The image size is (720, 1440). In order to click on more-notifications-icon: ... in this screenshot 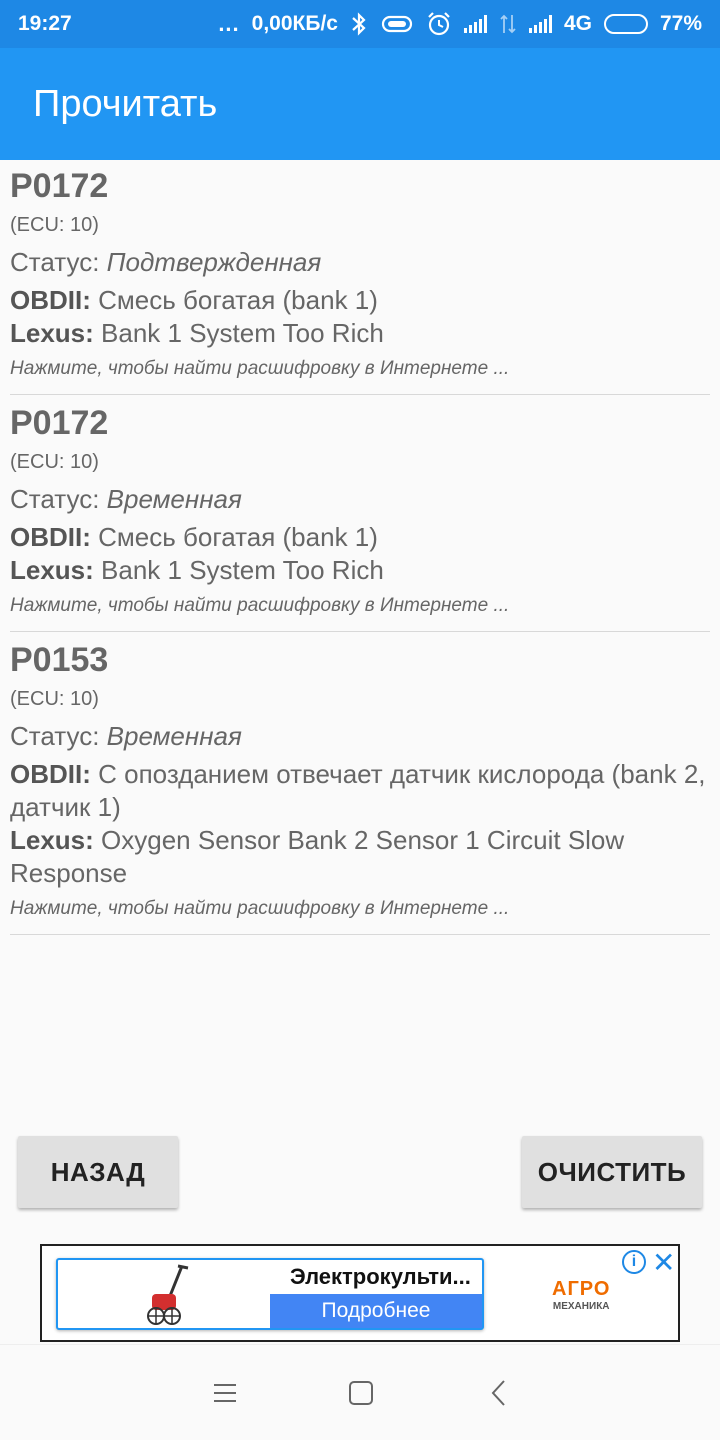, I will do `click(229, 23)`.